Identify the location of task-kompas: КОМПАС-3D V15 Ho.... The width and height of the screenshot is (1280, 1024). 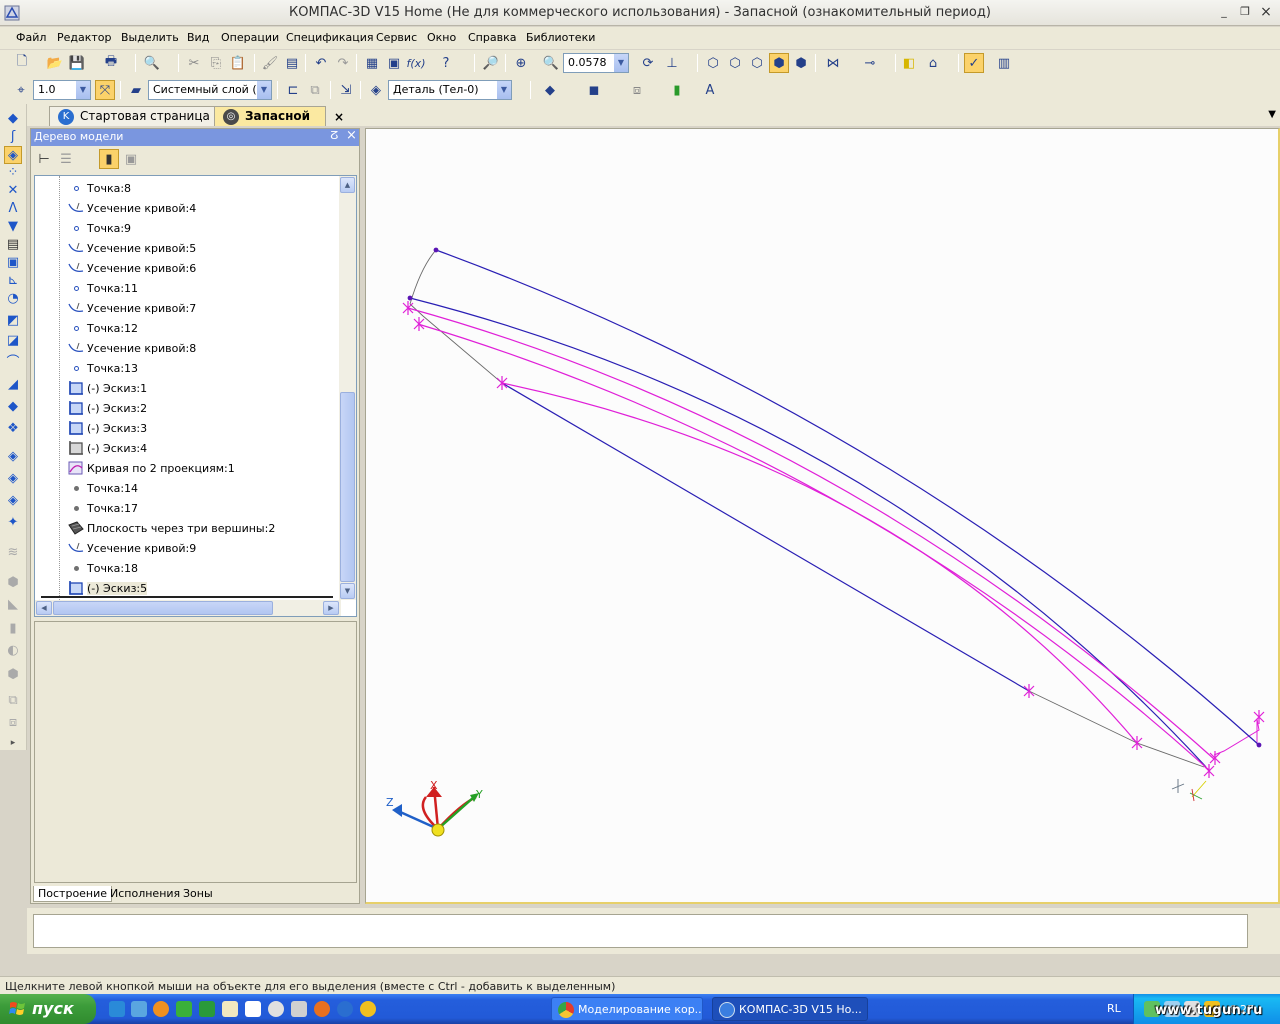
(790, 1009).